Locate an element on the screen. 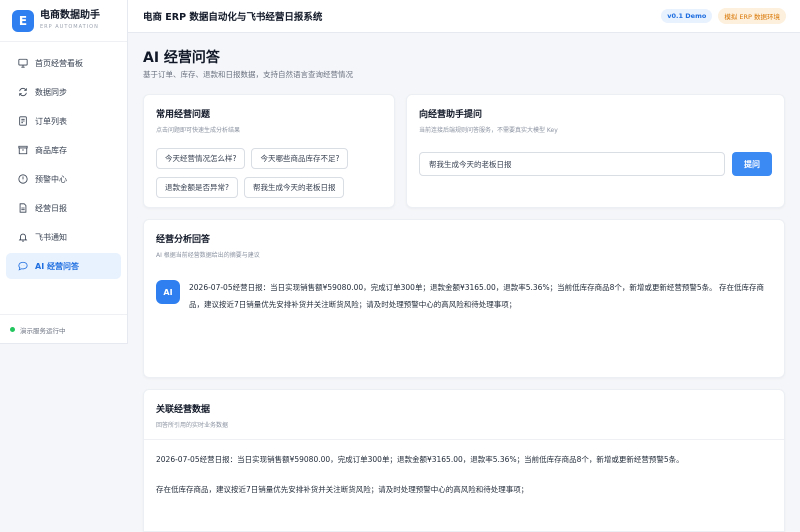 The width and height of the screenshot is (800, 532). sidebar-nav: 首页经营看板 数据同步 订单列表 商品库存 预警中心 经营日报 飞书通知 AI is located at coordinates (63, 160).